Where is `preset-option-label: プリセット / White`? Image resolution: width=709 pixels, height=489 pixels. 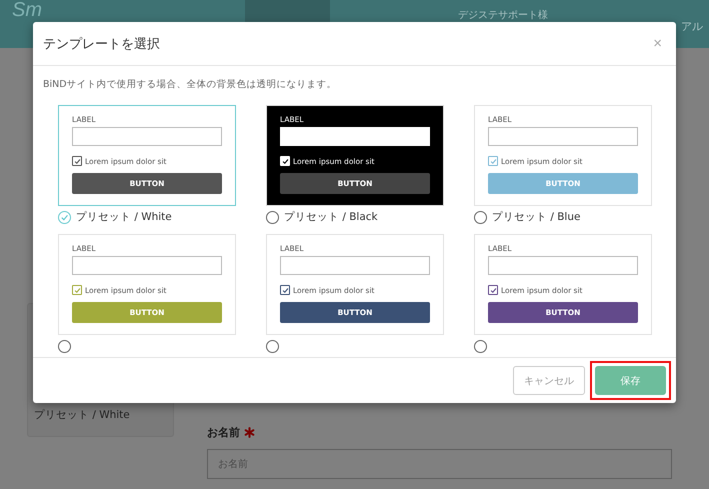 preset-option-label: プリセット / White is located at coordinates (124, 217).